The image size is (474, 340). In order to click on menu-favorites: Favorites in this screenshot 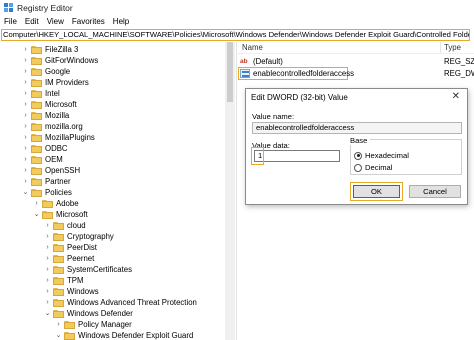, I will do `click(88, 21)`.